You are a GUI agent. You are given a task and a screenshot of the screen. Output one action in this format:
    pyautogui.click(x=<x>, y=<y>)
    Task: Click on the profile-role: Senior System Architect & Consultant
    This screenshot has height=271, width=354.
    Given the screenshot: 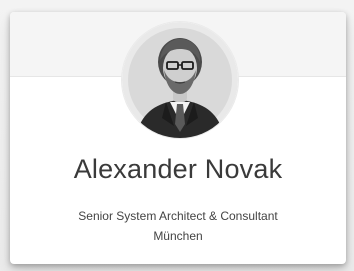 What is the action you would take?
    pyautogui.click(x=178, y=216)
    